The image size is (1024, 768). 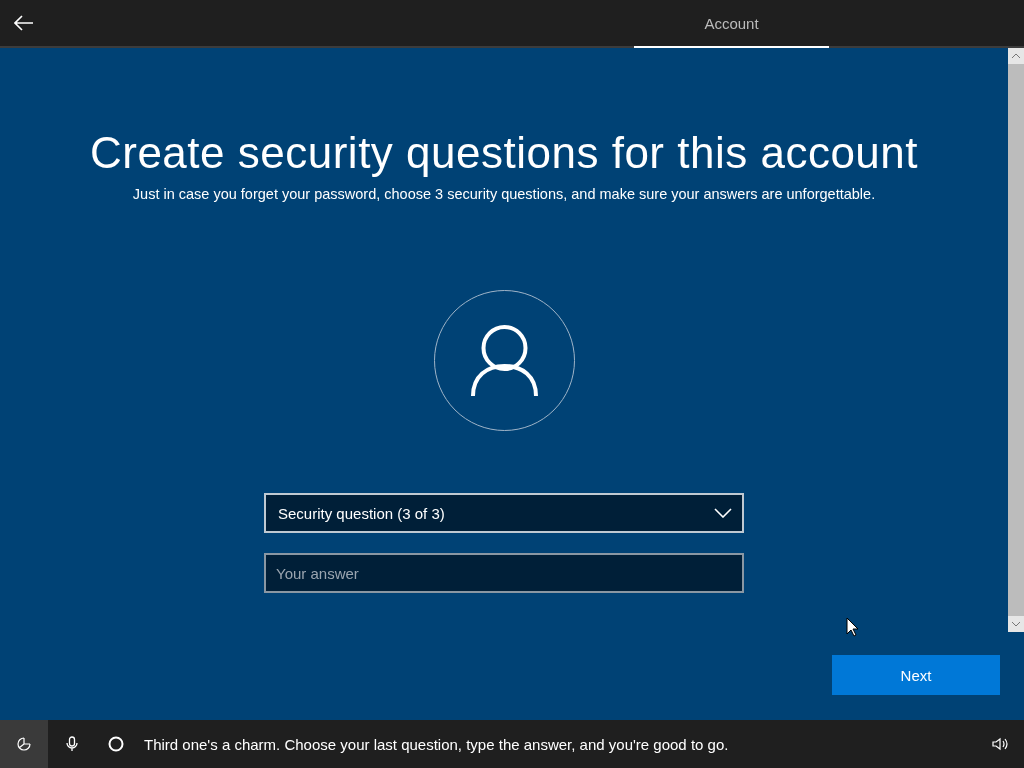 What do you see at coordinates (916, 675) in the screenshot?
I see `next-button: Next` at bounding box center [916, 675].